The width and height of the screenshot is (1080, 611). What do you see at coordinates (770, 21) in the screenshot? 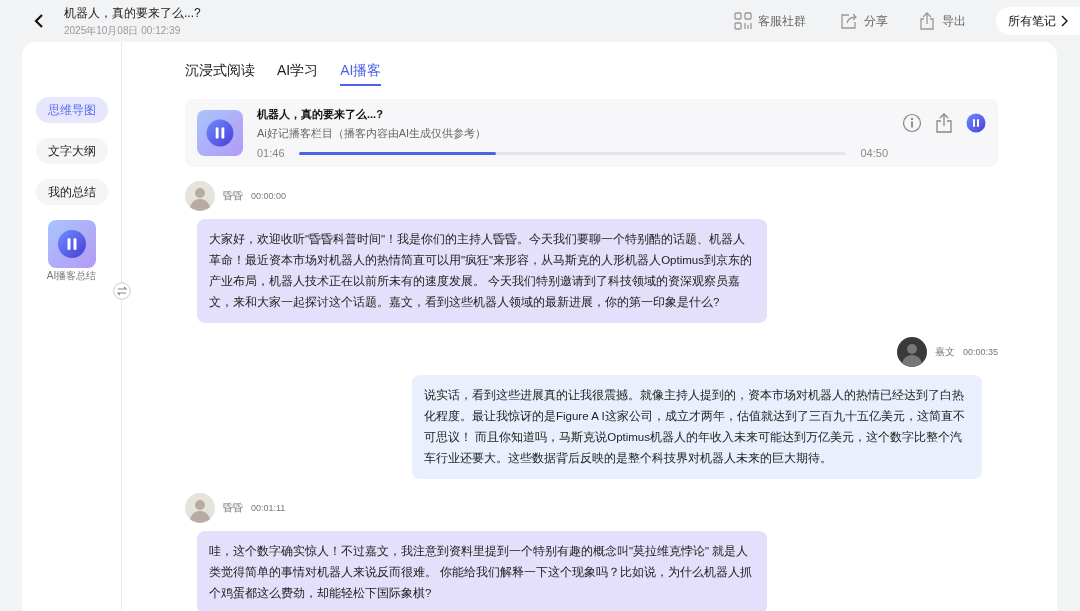
I see `toolbar-button: 客服社群` at bounding box center [770, 21].